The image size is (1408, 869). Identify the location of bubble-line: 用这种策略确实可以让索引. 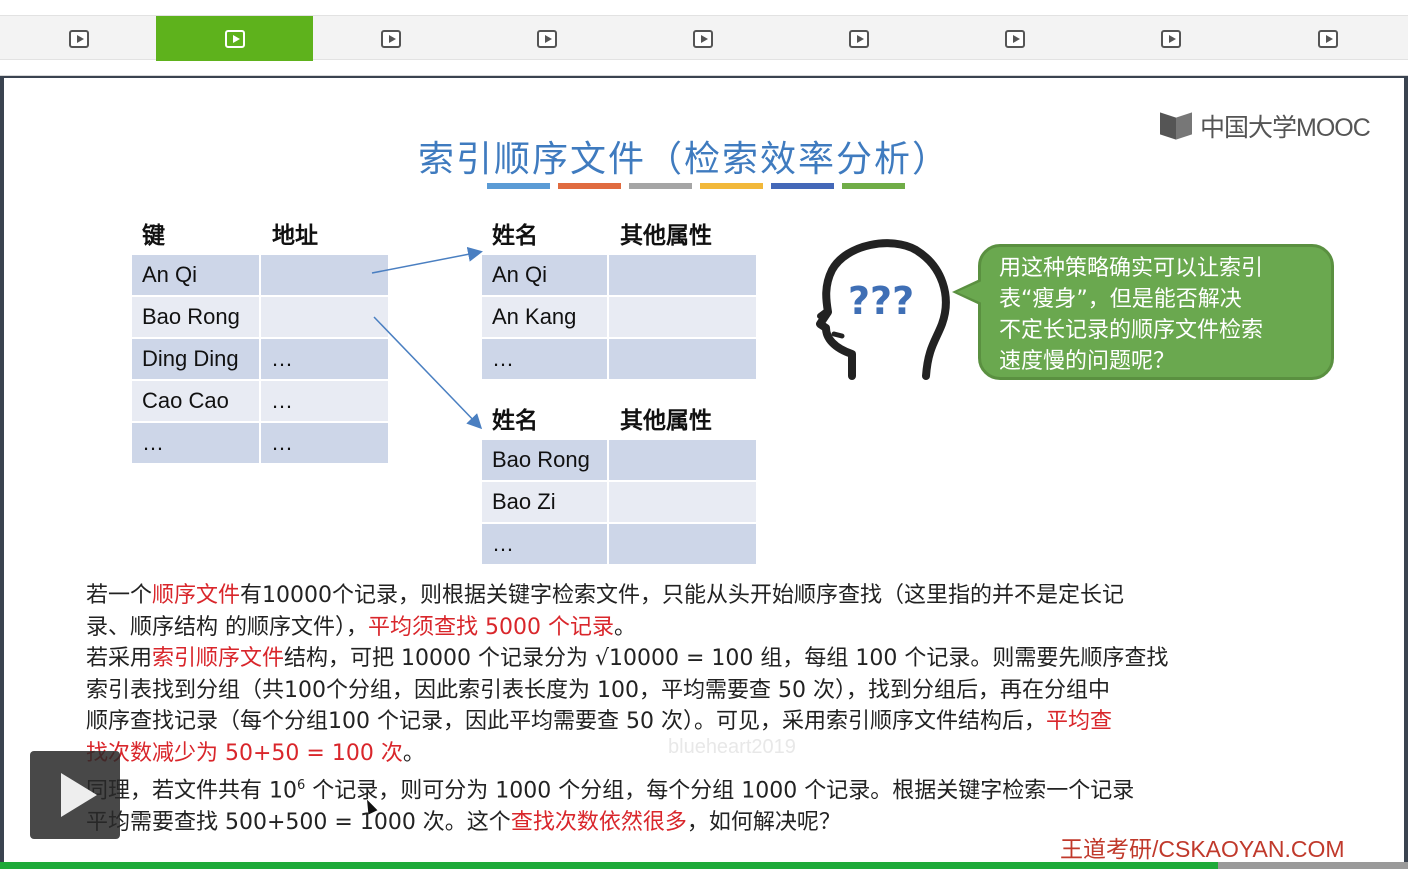
(1131, 268).